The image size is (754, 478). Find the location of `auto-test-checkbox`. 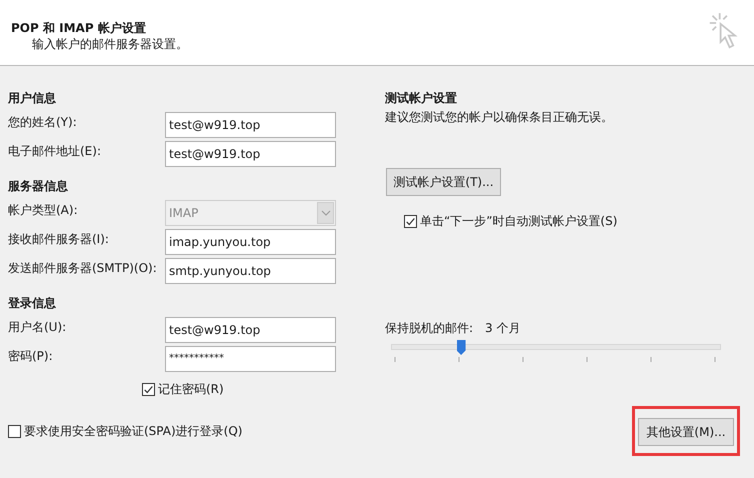

auto-test-checkbox is located at coordinates (410, 221).